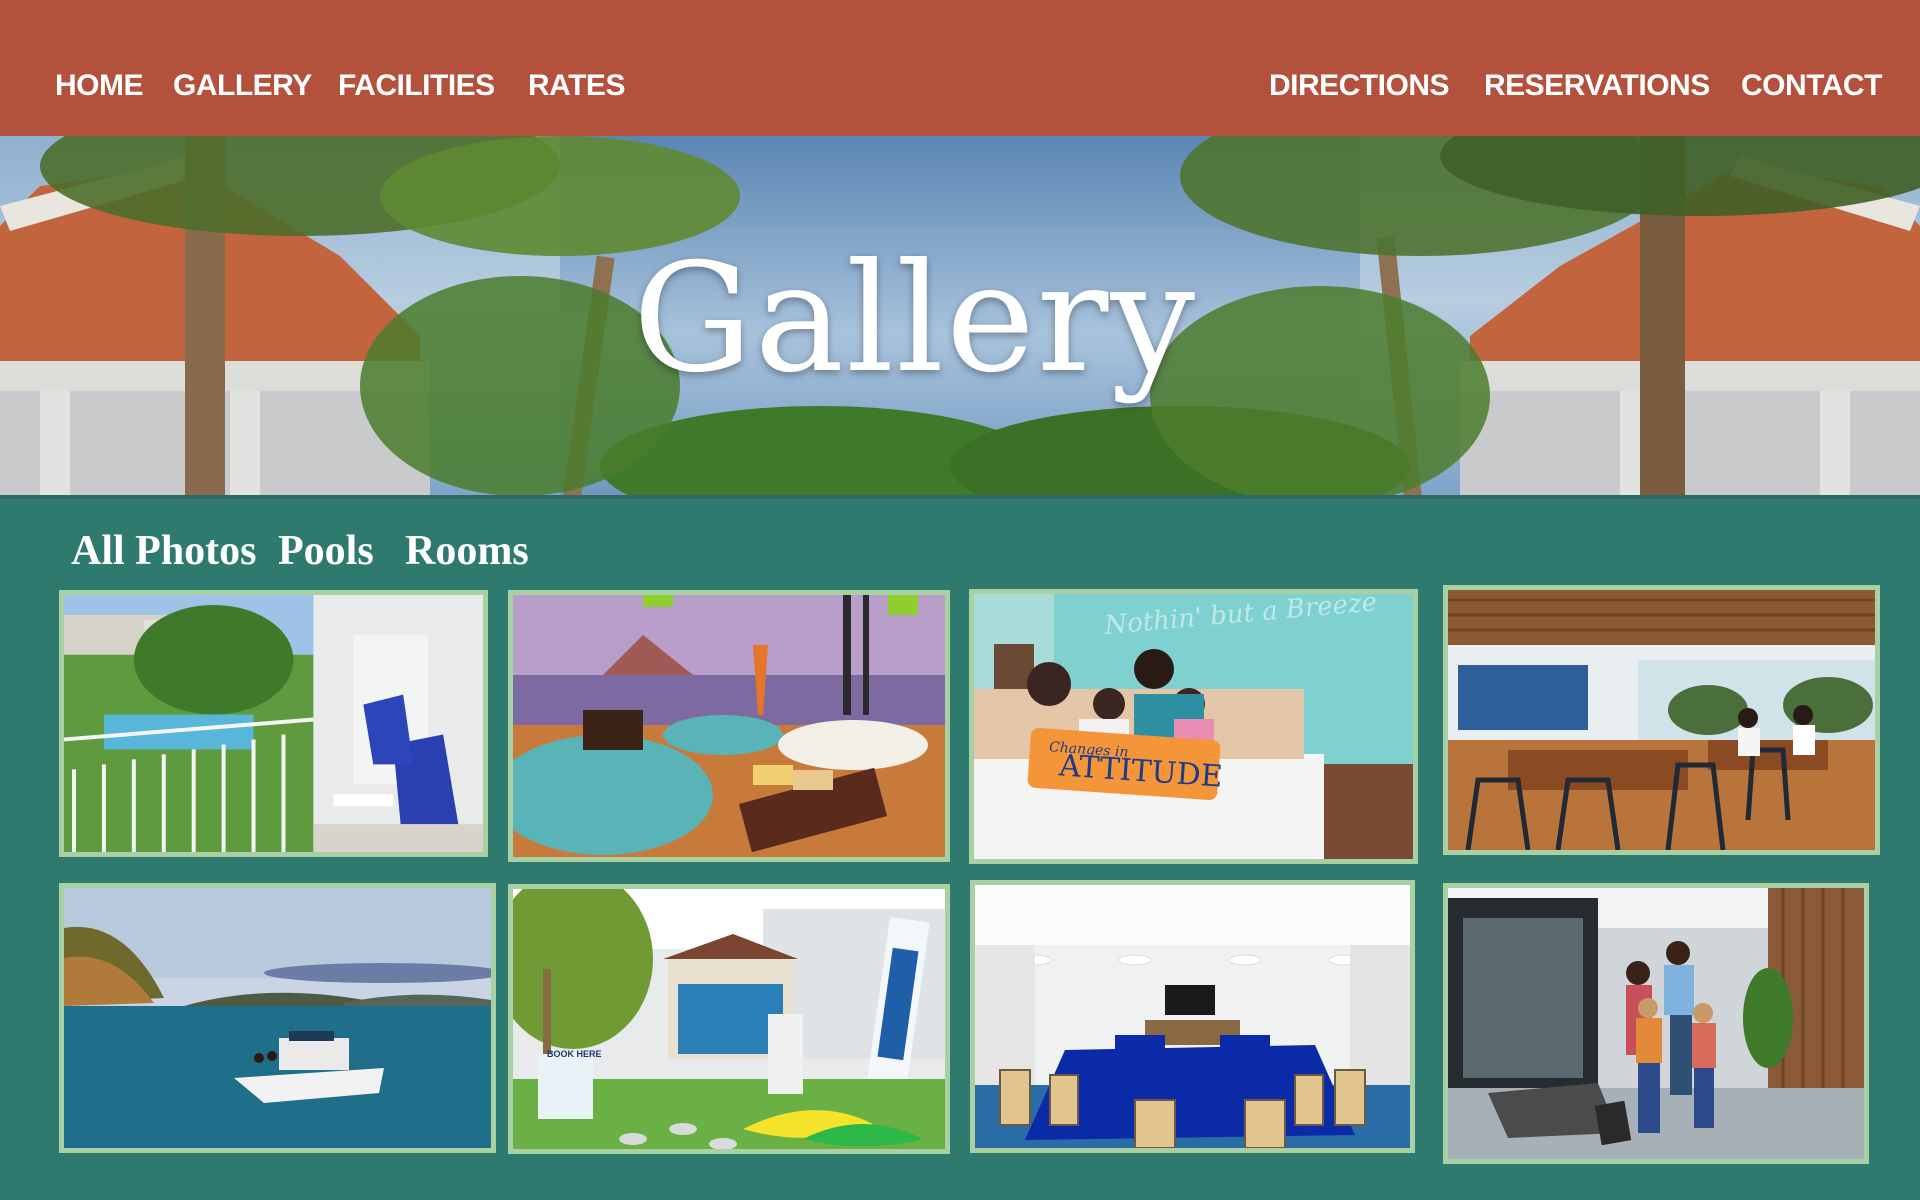 This screenshot has width=1920, height=1200. I want to click on restaurant-photo, so click(1661, 720).